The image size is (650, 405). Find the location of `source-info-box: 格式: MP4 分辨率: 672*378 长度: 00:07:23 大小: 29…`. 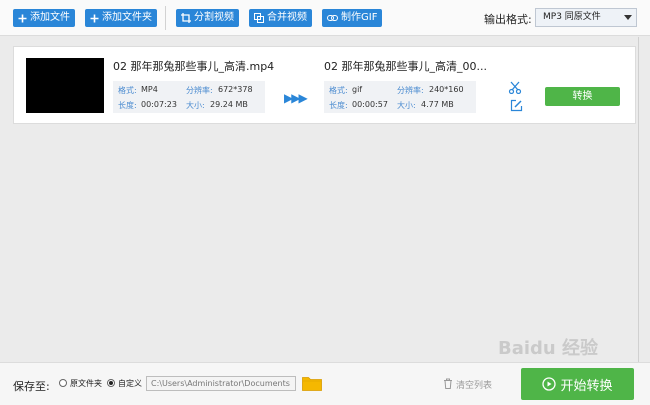

source-info-box: 格式: MP4 分辨率: 672*378 长度: 00:07:23 大小: 29… is located at coordinates (189, 97).